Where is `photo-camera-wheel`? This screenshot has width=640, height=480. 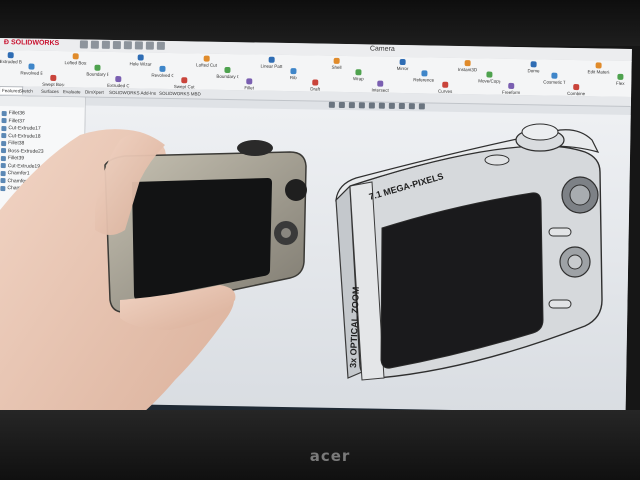
photo-camera-wheel is located at coordinates (296, 190).